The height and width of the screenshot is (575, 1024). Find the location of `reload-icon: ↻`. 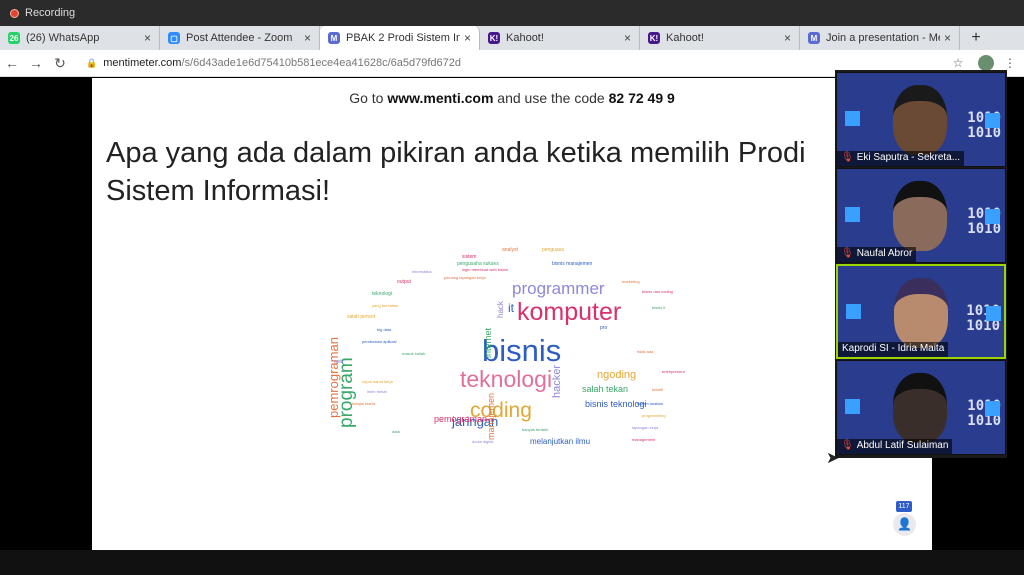

reload-icon: ↻ is located at coordinates (60, 63).